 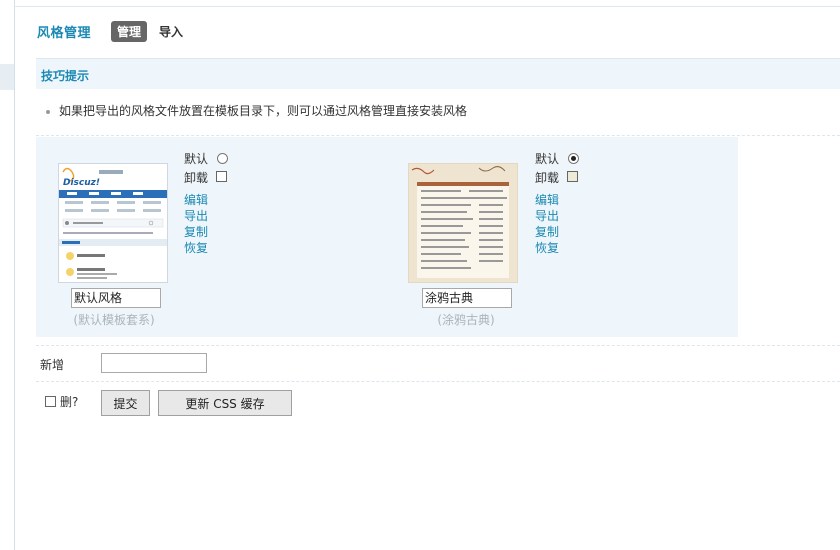 What do you see at coordinates (438, 73) in the screenshot?
I see `tips-bar: 技巧提示` at bounding box center [438, 73].